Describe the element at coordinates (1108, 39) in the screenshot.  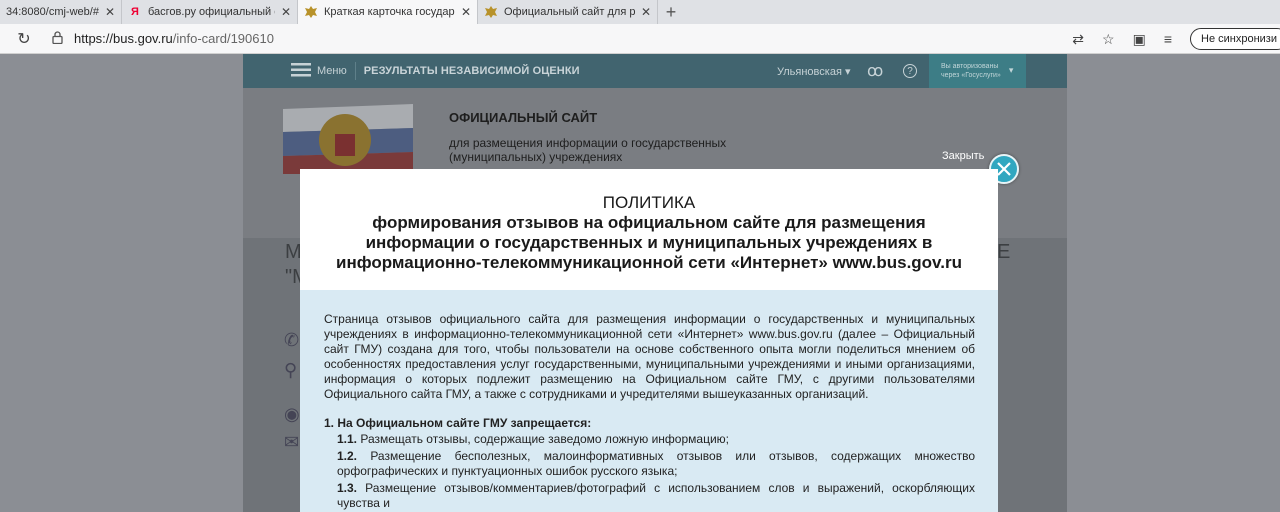
I see `favorite-star-icon: ☆` at that location.